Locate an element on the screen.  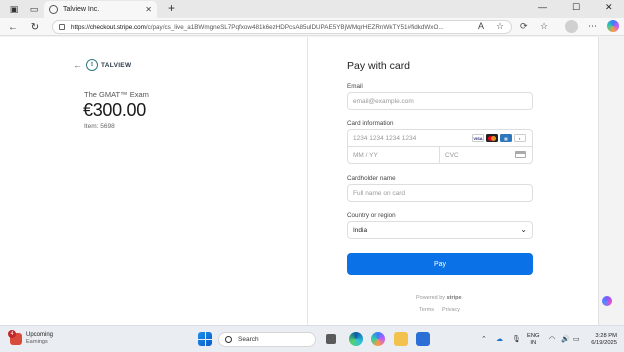
show-hidden-icons: ⌃ is located at coordinates (484, 339).